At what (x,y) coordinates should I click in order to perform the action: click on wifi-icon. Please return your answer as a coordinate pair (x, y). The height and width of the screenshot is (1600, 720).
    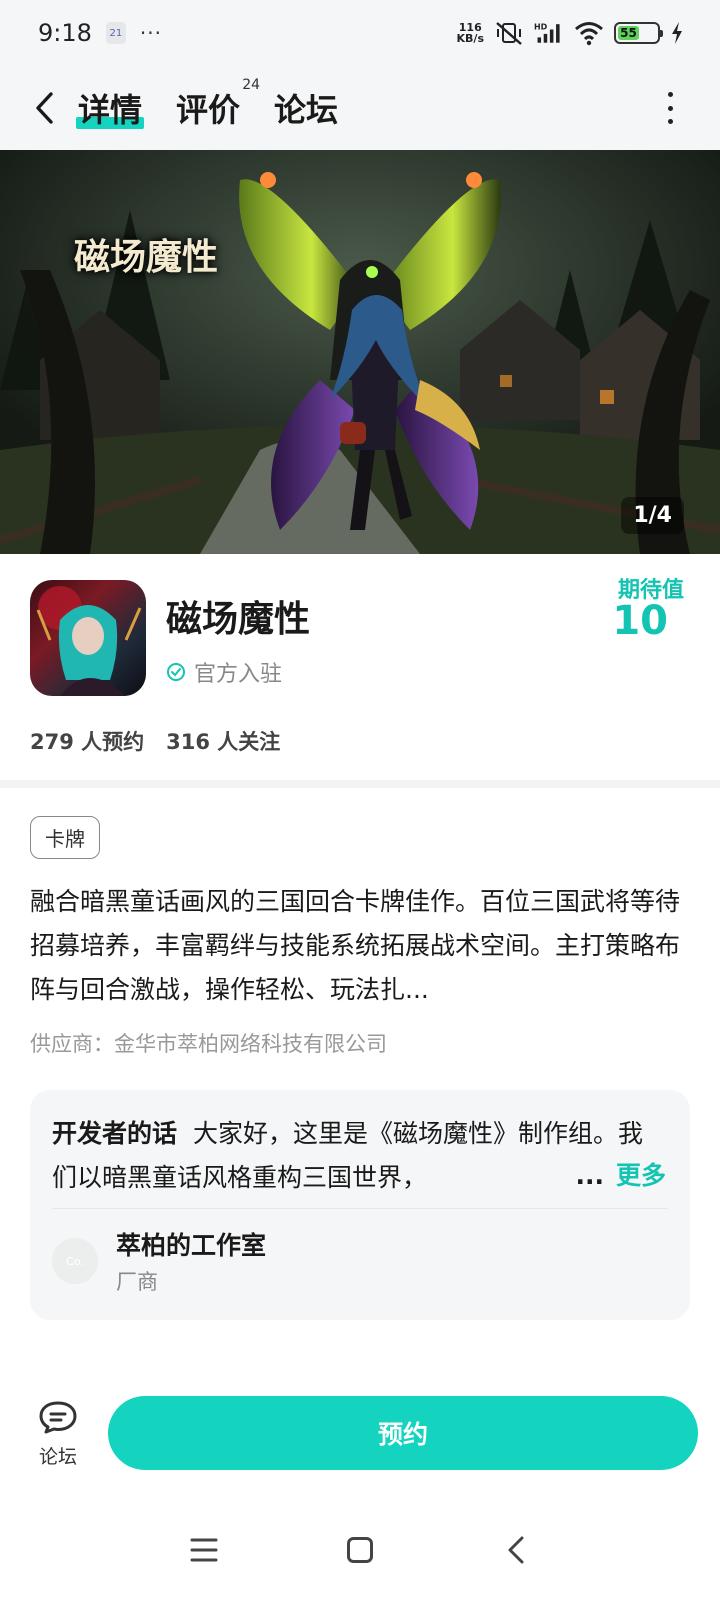
    Looking at the image, I should click on (589, 34).